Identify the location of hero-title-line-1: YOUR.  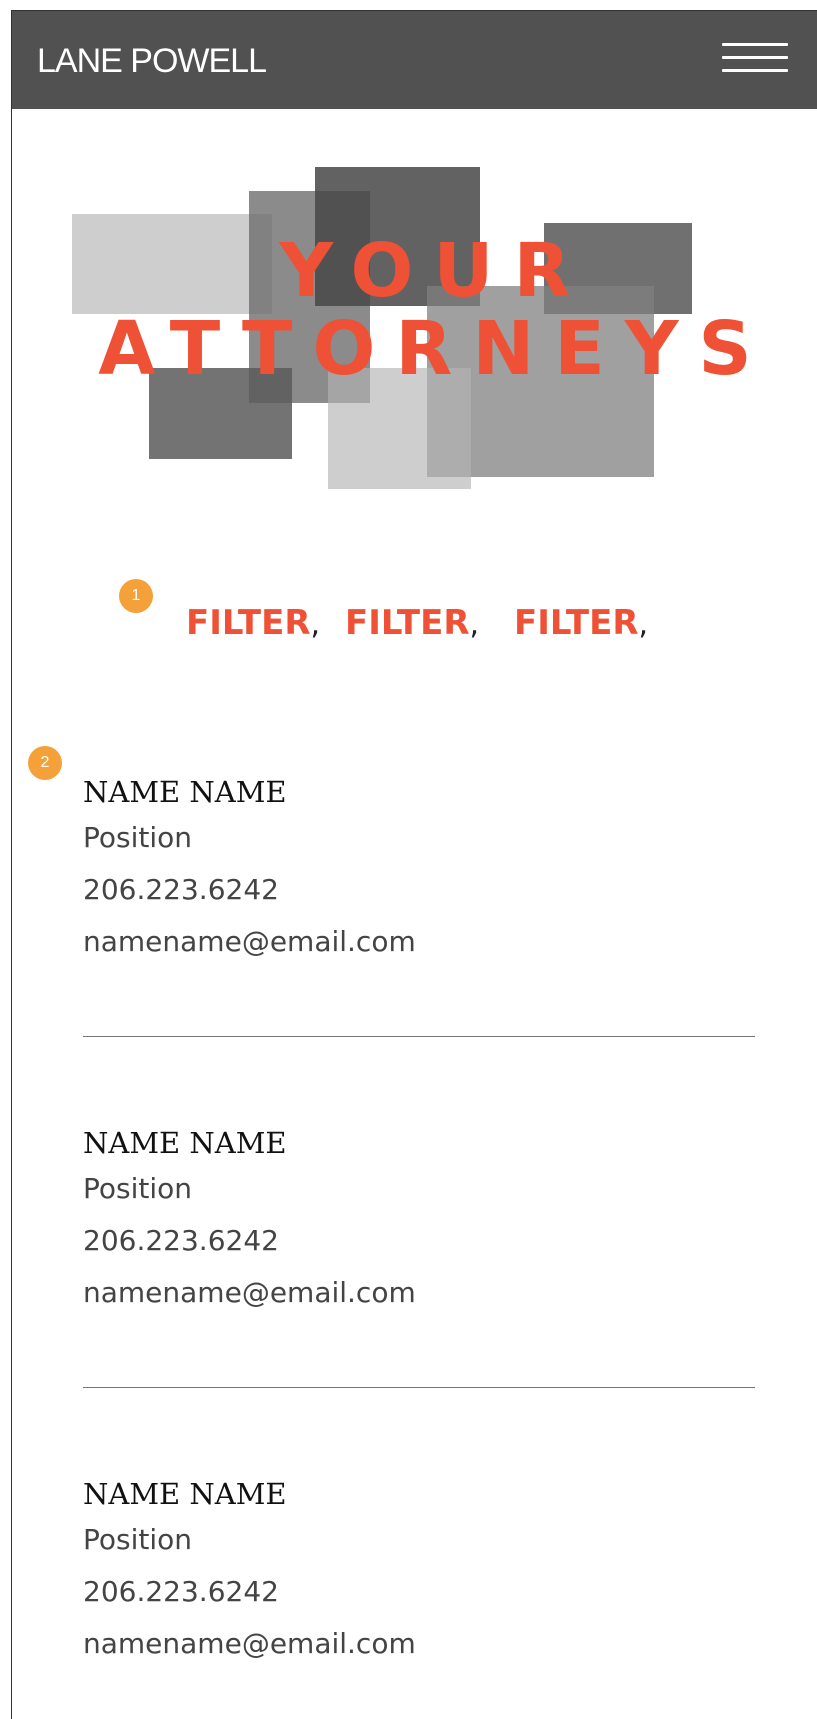
(435, 271).